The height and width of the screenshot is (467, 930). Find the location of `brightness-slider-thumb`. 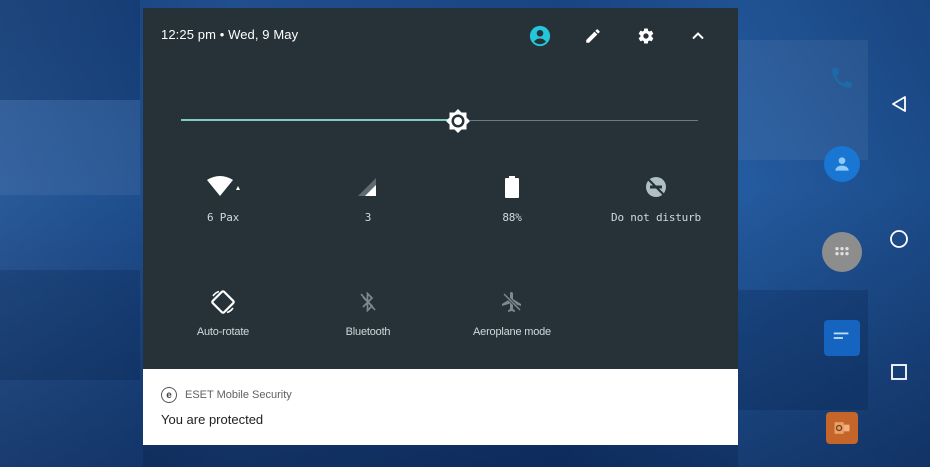

brightness-slider-thumb is located at coordinates (458, 121).